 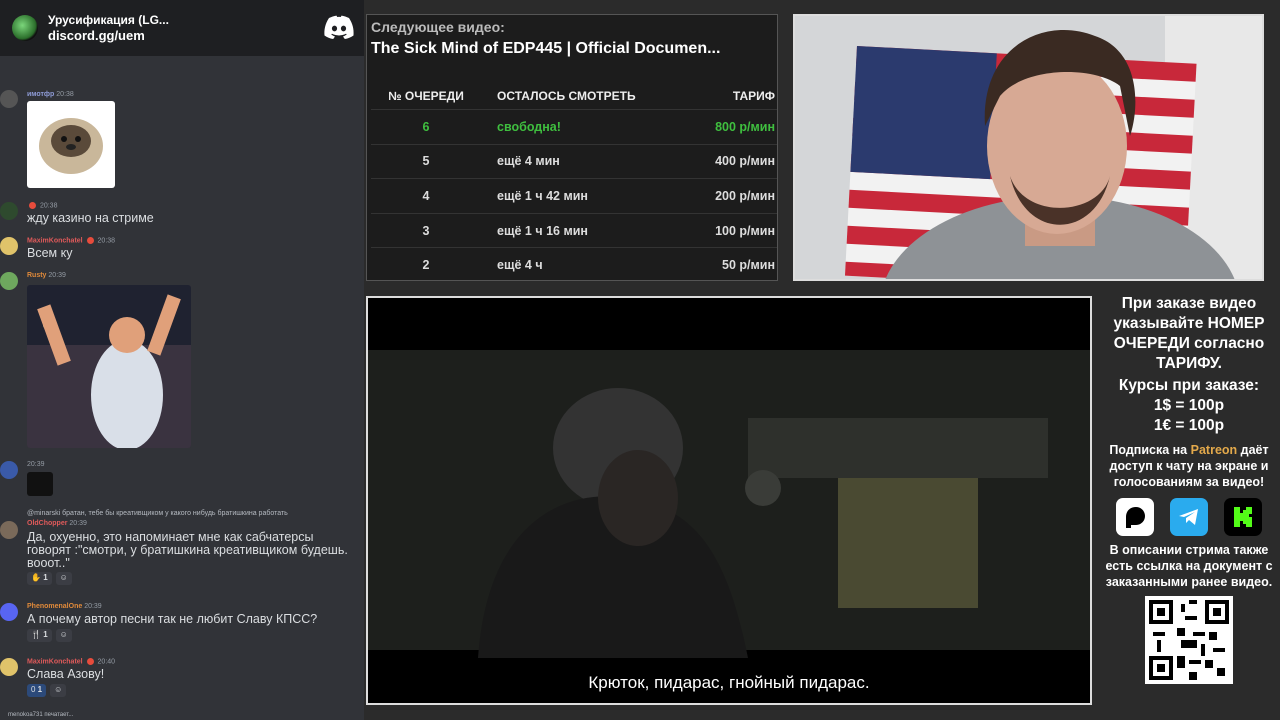 I want to click on queue-number: 6, so click(x=426, y=126).